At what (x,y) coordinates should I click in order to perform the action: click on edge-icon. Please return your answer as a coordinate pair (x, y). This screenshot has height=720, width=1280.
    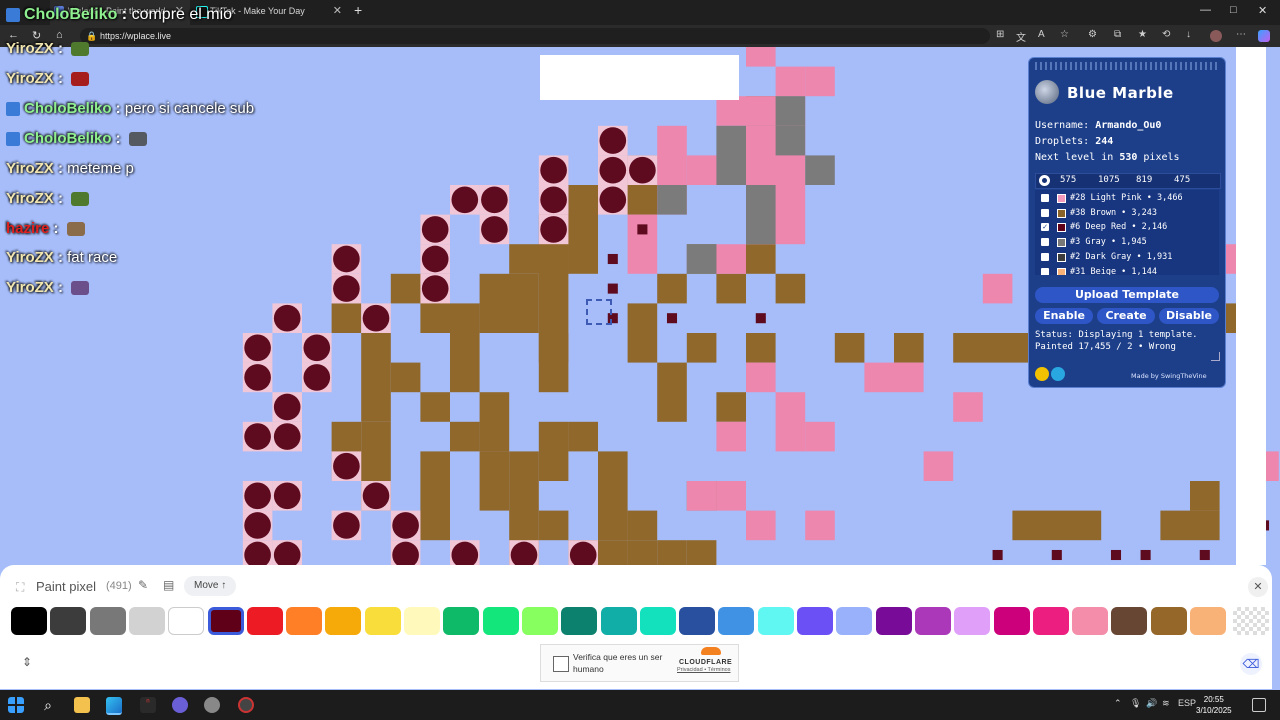
    Looking at the image, I should click on (114, 706).